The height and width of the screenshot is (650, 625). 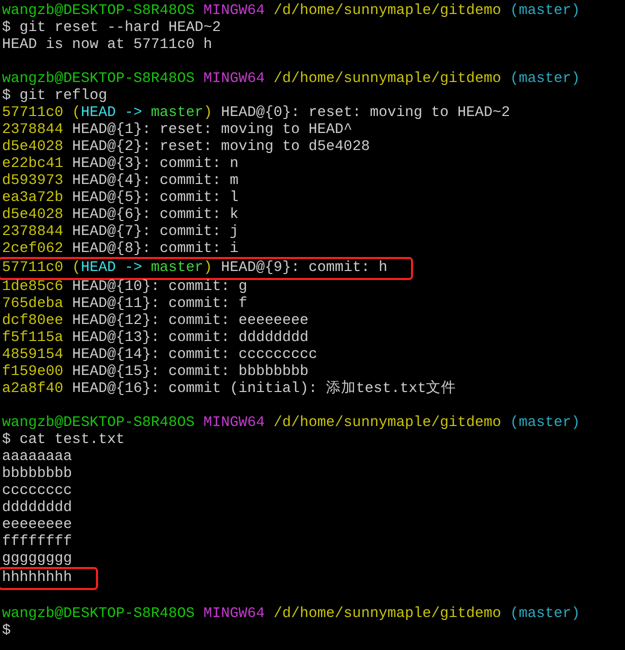 I want to click on terminal-line: $ cat test.txt, so click(x=63, y=440).